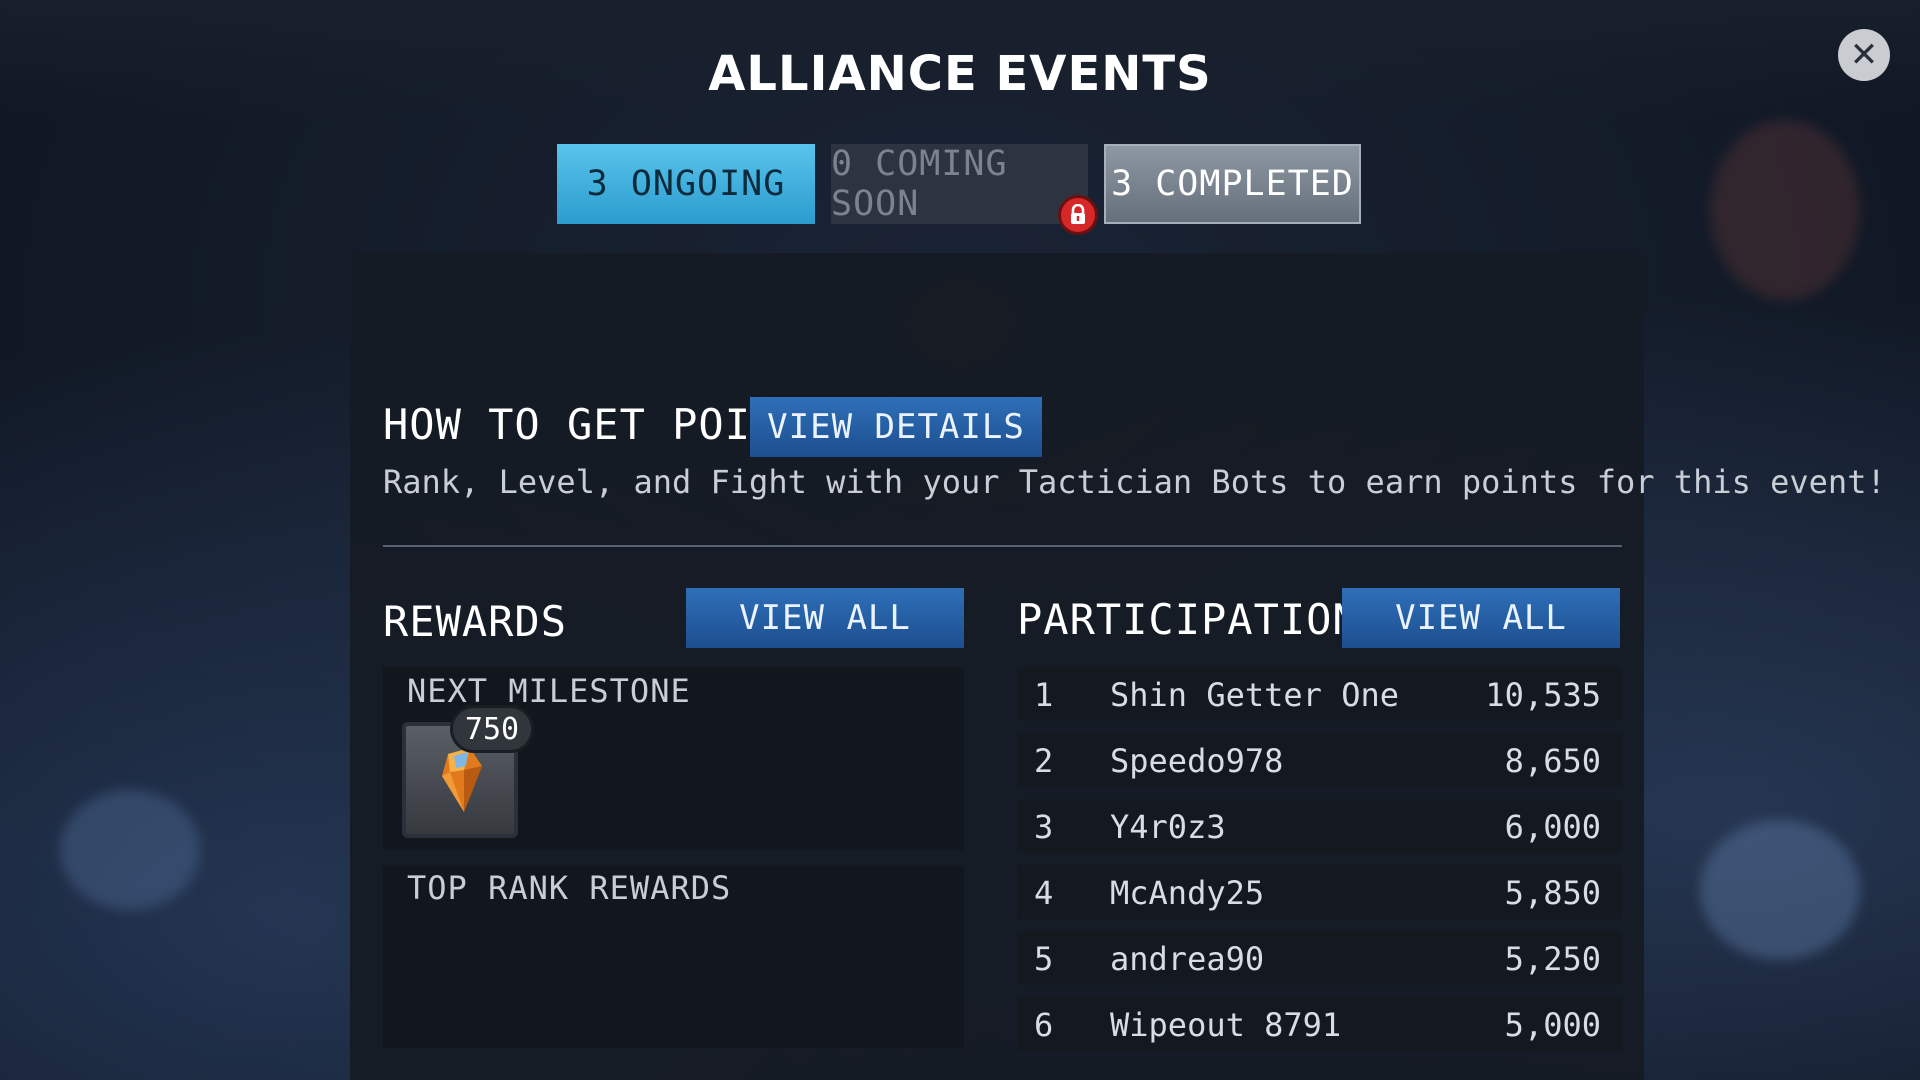 This screenshot has height=1080, width=1920. I want to click on tab-coming-soon: 0 COMING SOON, so click(959, 184).